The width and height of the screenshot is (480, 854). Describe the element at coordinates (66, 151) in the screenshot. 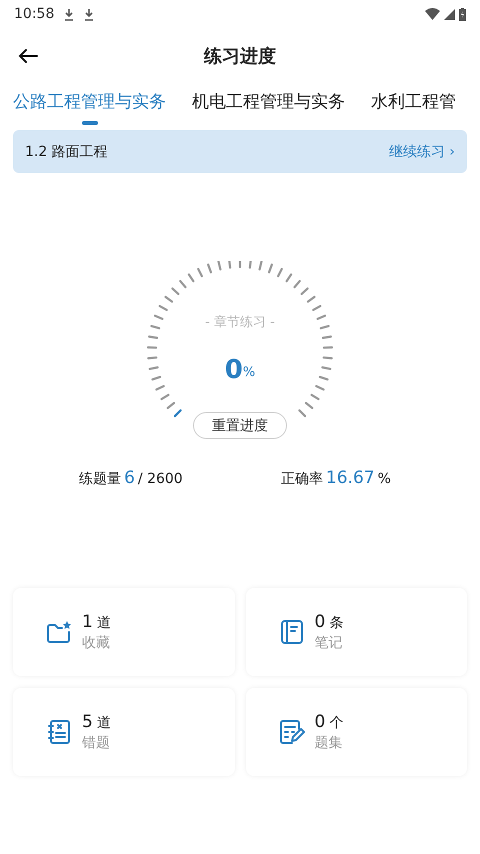

I see `chapter-name: 1.2 路面工程` at that location.